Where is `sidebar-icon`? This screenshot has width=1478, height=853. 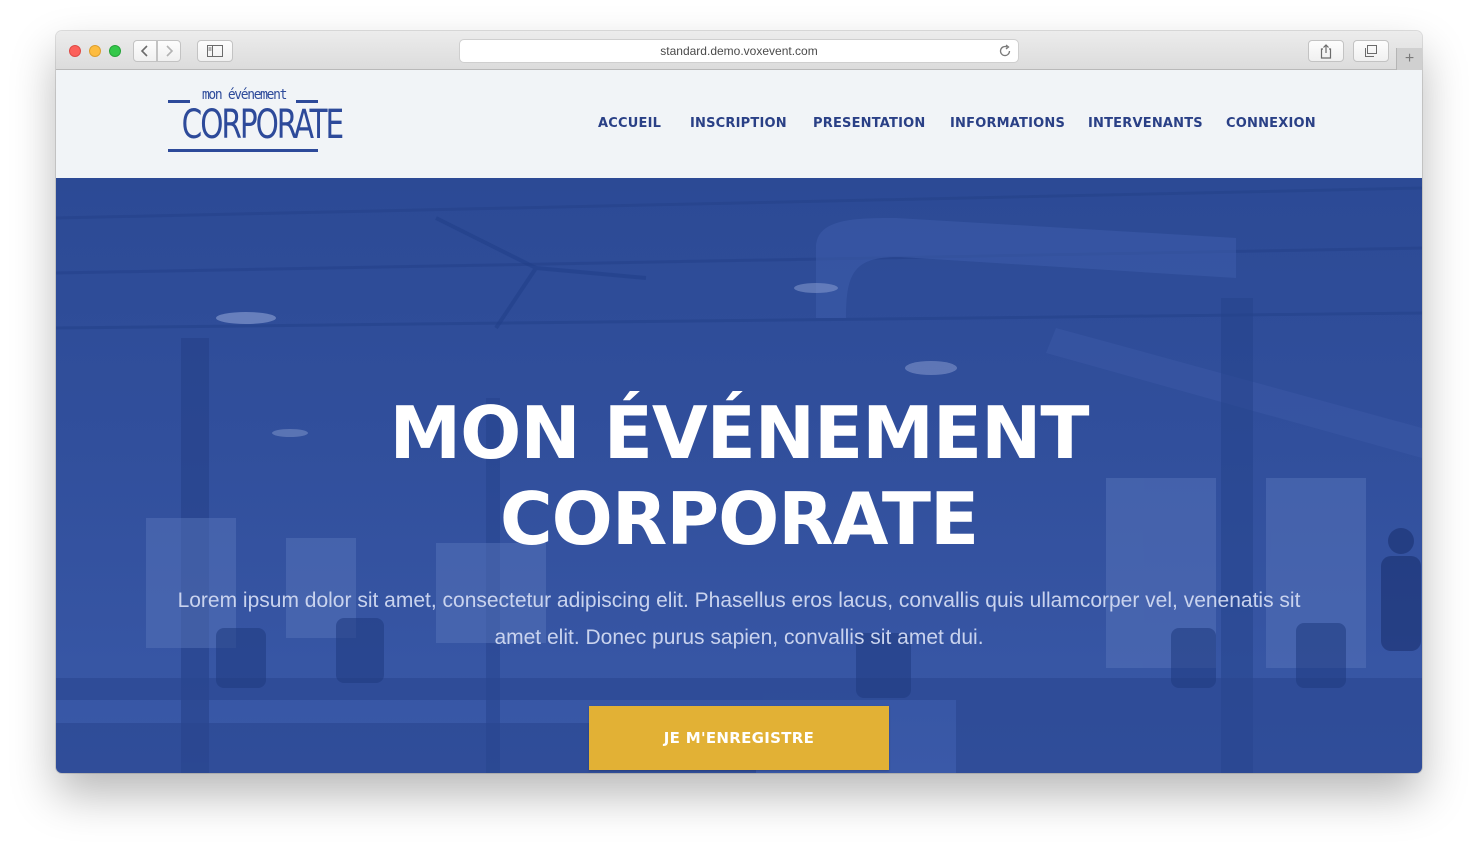 sidebar-icon is located at coordinates (215, 51).